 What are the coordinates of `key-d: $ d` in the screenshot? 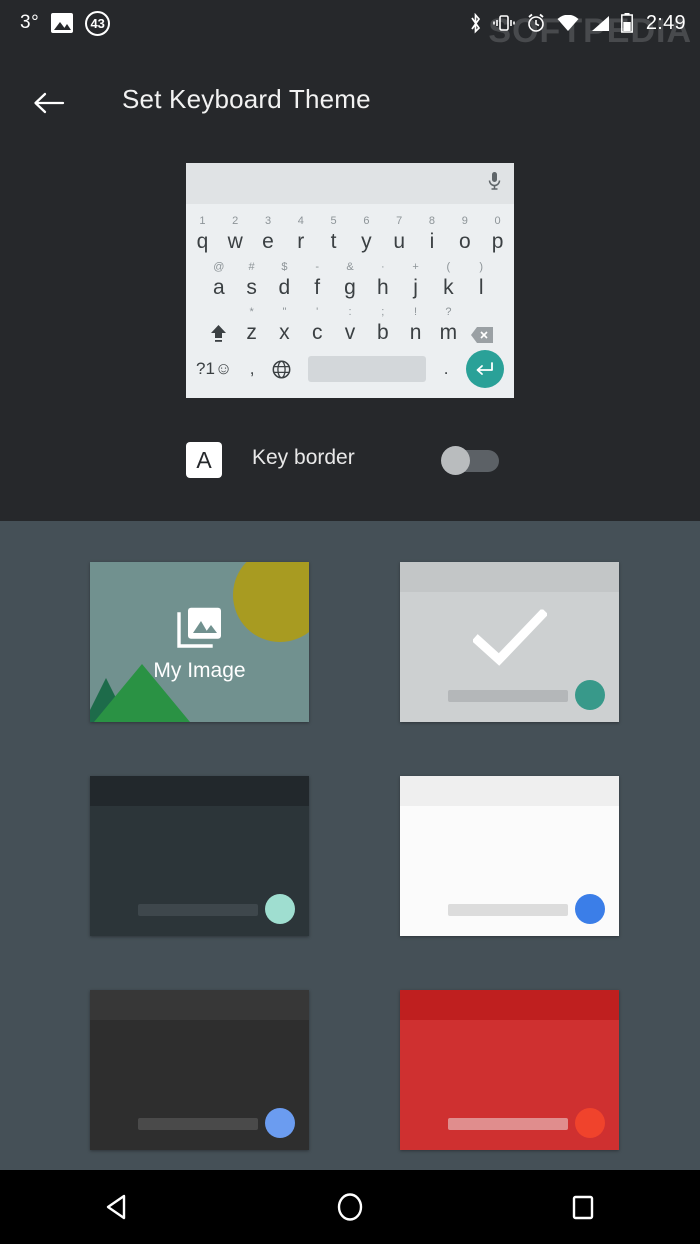 It's located at (284, 280).